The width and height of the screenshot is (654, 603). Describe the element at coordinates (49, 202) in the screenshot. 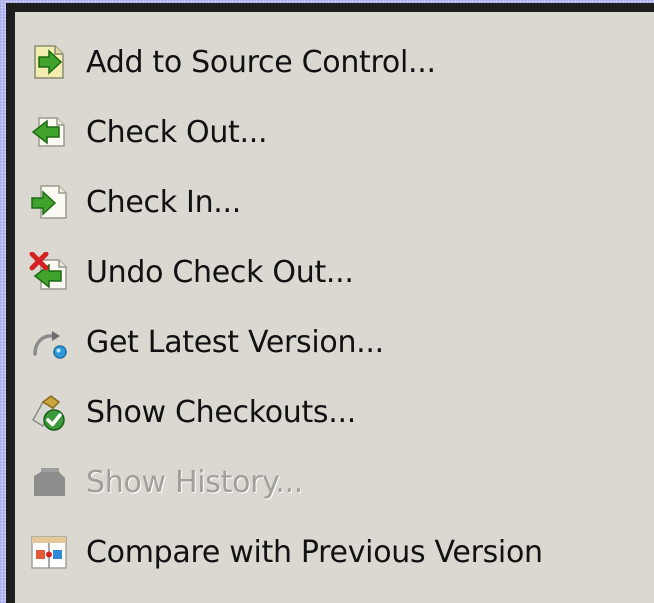

I see `check-in-icon` at that location.